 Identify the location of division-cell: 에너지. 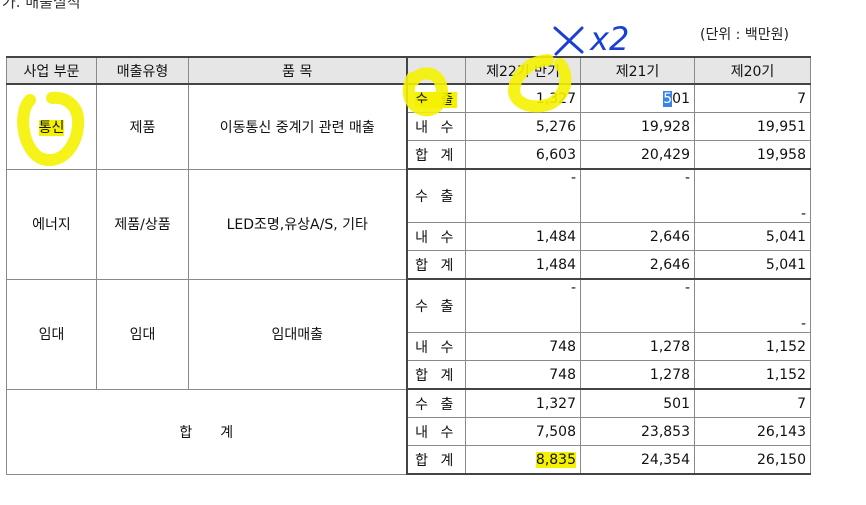
(51, 224).